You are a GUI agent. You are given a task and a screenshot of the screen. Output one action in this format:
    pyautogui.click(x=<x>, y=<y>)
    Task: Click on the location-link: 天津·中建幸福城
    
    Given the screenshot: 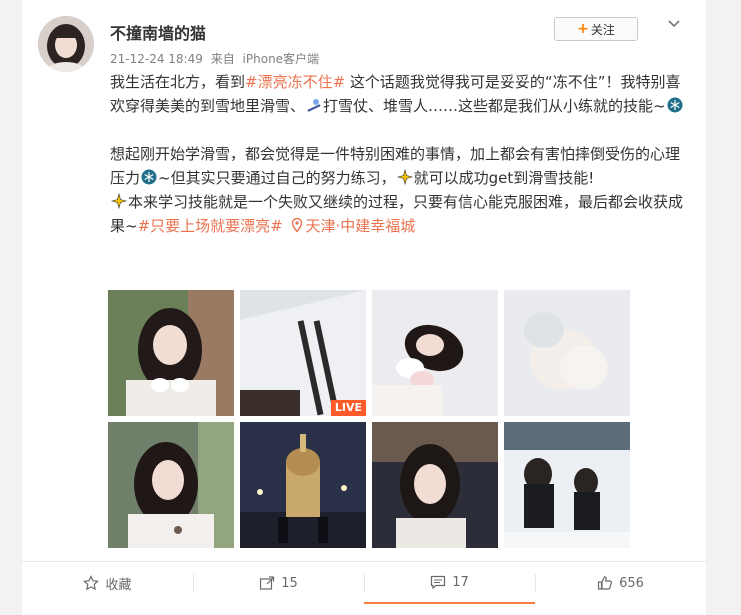 What is the action you would take?
    pyautogui.click(x=352, y=226)
    